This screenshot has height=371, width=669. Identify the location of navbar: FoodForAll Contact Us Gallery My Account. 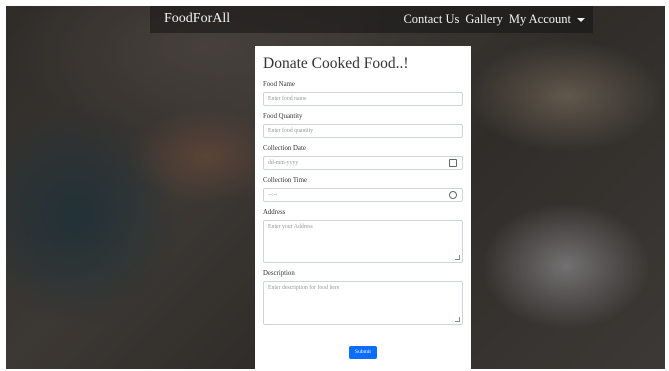
(371, 19).